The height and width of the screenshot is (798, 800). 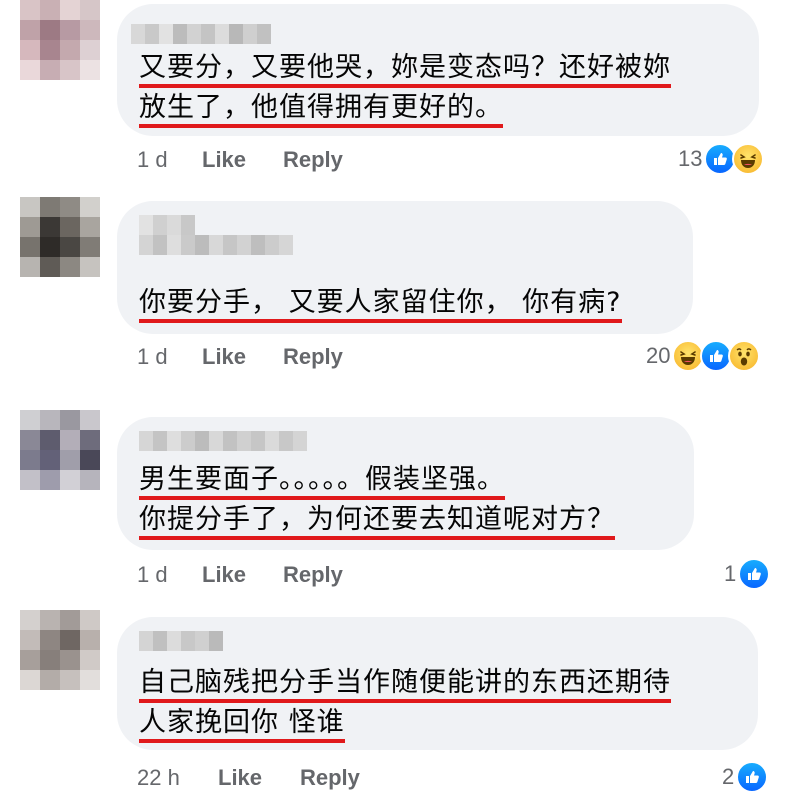 What do you see at coordinates (744, 356) in the screenshot?
I see `wow-icon` at bounding box center [744, 356].